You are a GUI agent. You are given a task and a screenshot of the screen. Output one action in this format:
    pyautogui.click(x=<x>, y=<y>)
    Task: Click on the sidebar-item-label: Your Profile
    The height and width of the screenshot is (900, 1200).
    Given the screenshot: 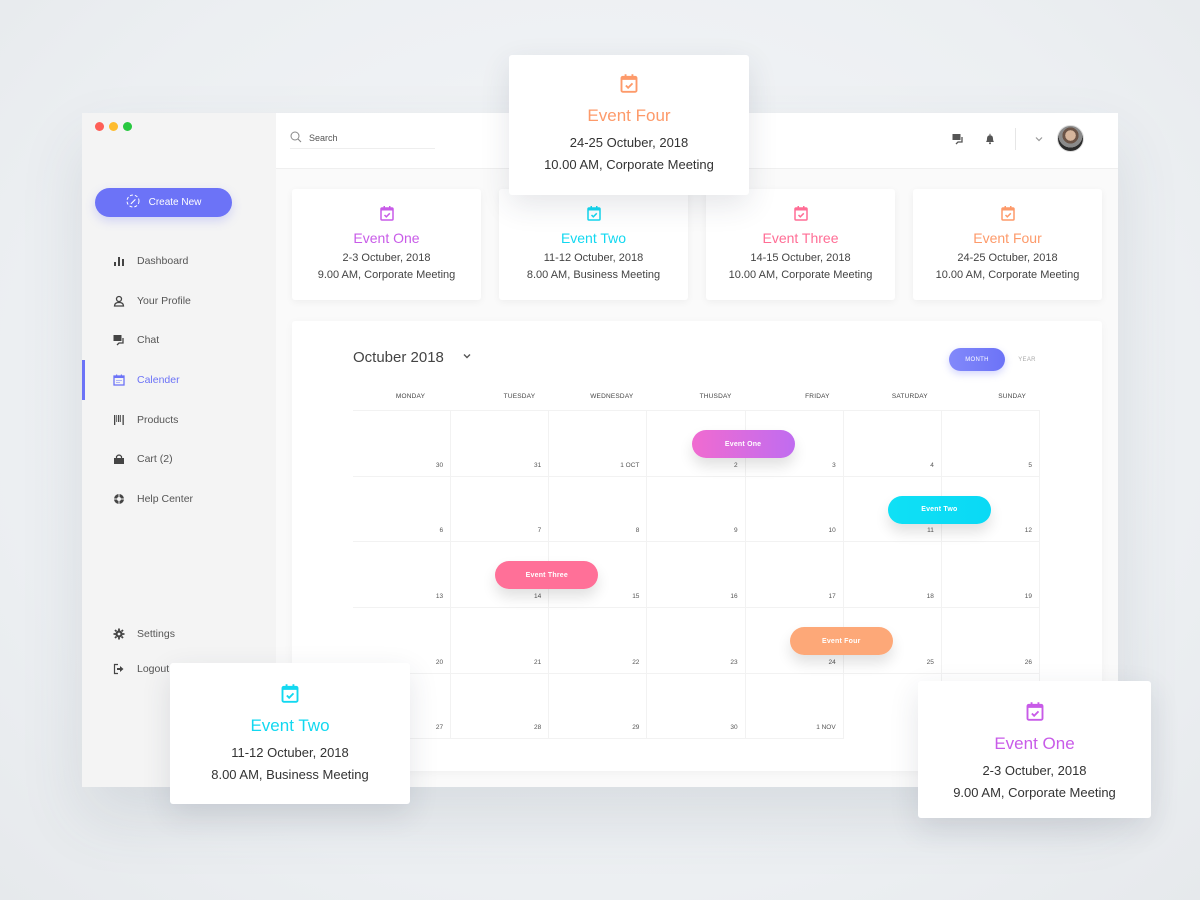 What is the action you would take?
    pyautogui.click(x=164, y=300)
    